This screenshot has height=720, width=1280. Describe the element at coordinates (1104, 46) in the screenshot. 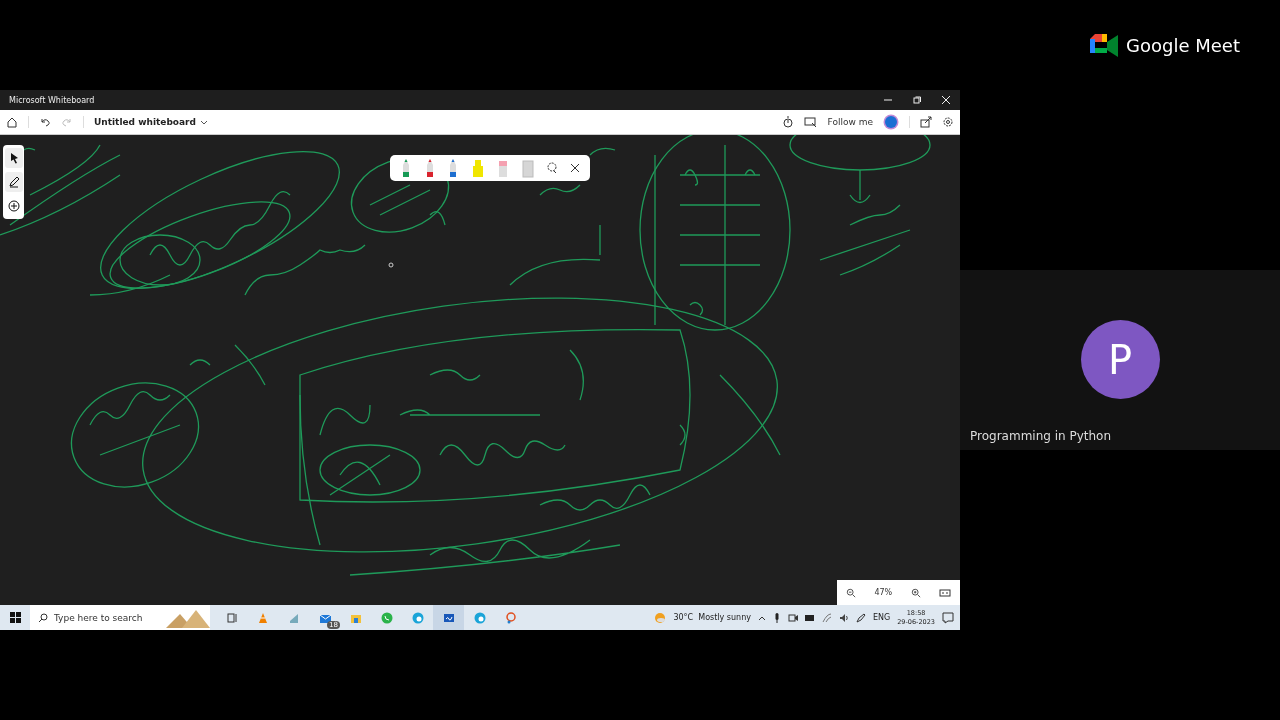

I see `camera-logo-icon` at that location.